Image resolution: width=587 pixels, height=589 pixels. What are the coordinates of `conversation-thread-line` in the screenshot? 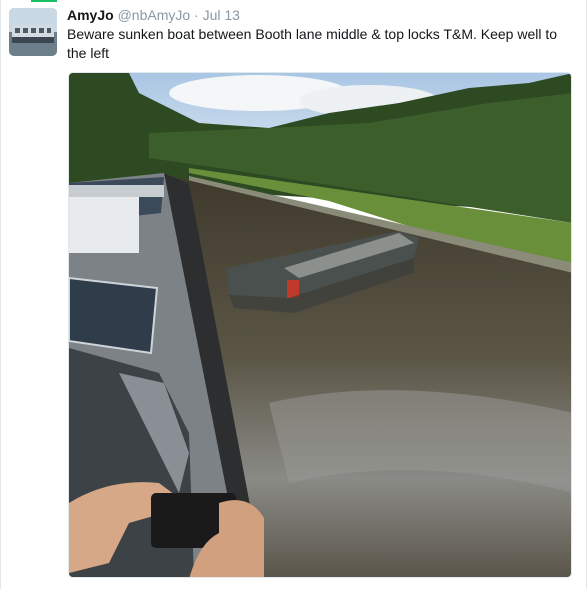 It's located at (44, 1).